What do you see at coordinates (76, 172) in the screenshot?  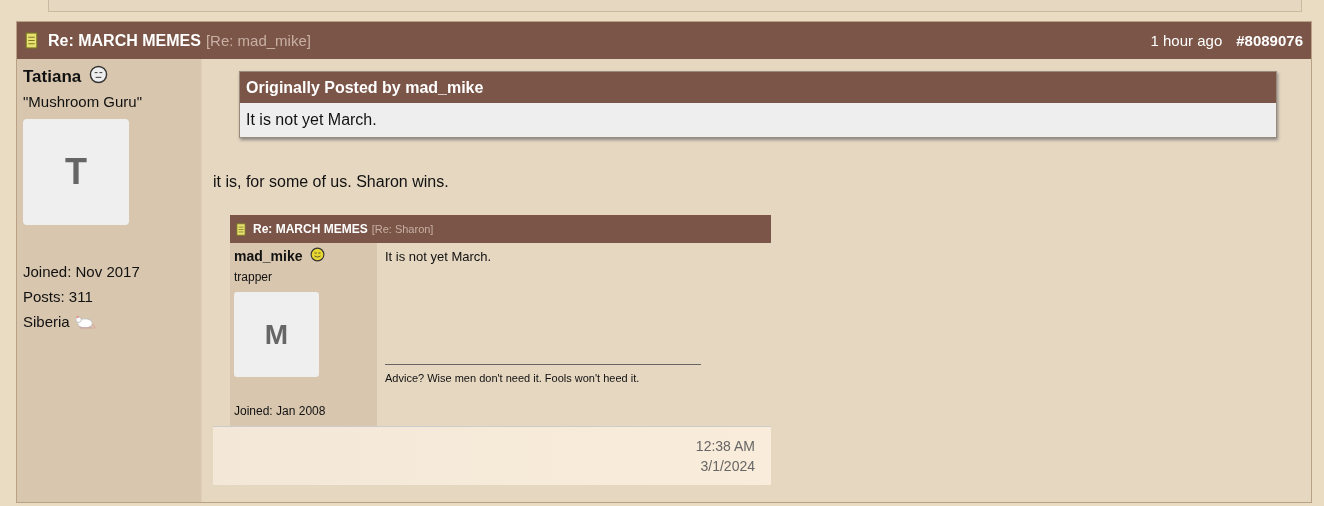 I see `avatar: T` at bounding box center [76, 172].